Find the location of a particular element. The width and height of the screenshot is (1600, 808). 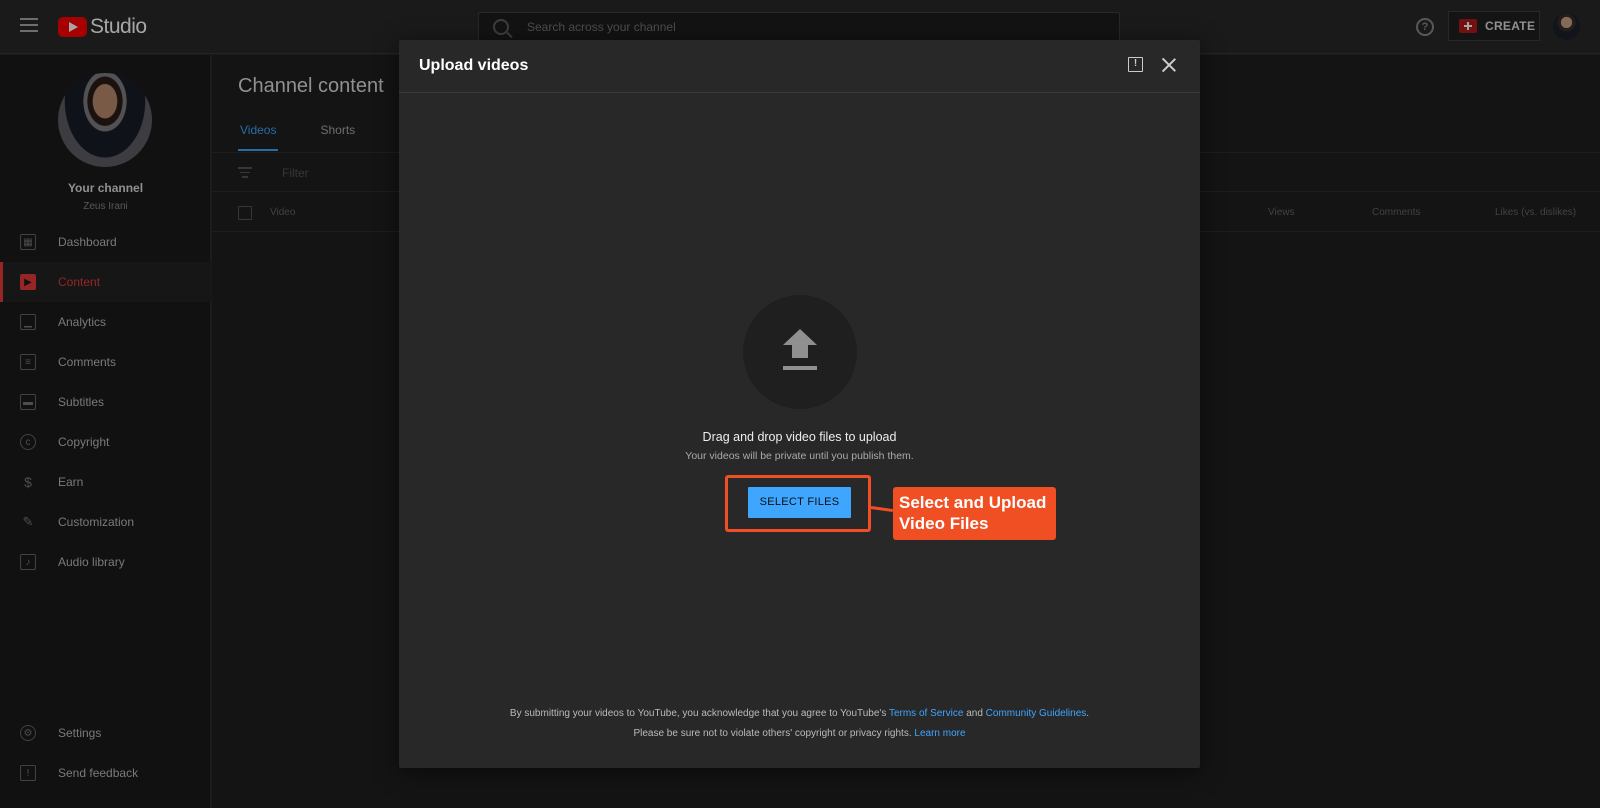

annotation-callout: Select and Upload Video Files is located at coordinates (974, 513).